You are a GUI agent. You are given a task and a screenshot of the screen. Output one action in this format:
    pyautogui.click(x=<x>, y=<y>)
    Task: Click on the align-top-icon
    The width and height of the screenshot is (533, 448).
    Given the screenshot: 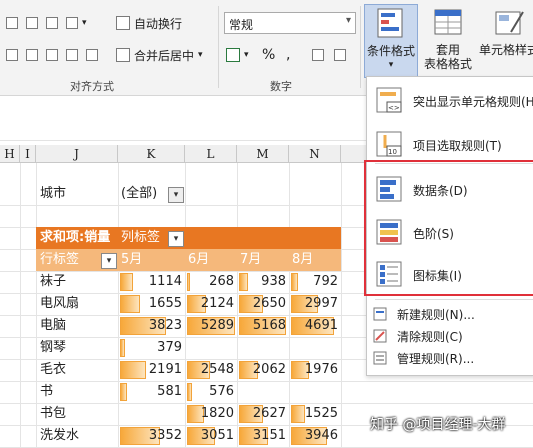 What is the action you would take?
    pyautogui.click(x=12, y=23)
    